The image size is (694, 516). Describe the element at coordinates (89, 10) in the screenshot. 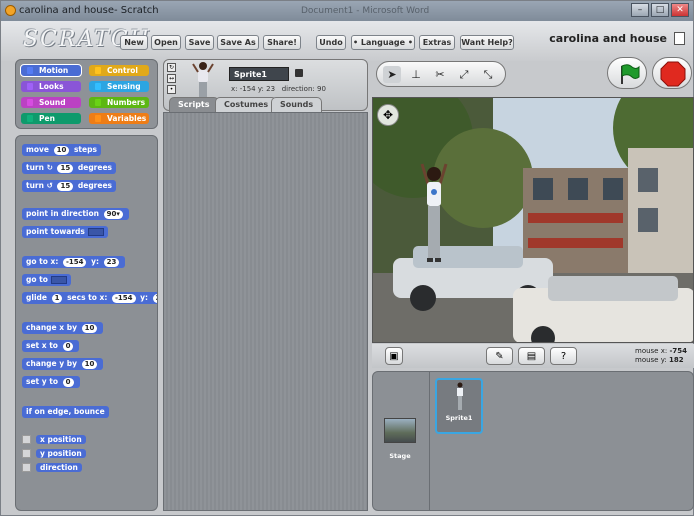

I see `window-title: carolina and house- Scratch` at that location.